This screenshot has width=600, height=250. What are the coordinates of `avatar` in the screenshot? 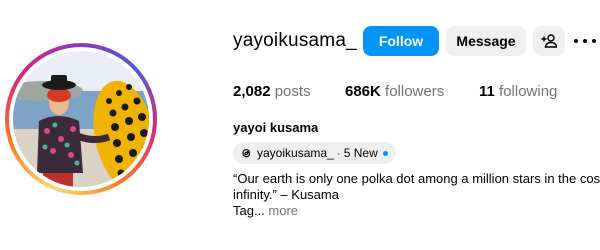 It's located at (81, 119).